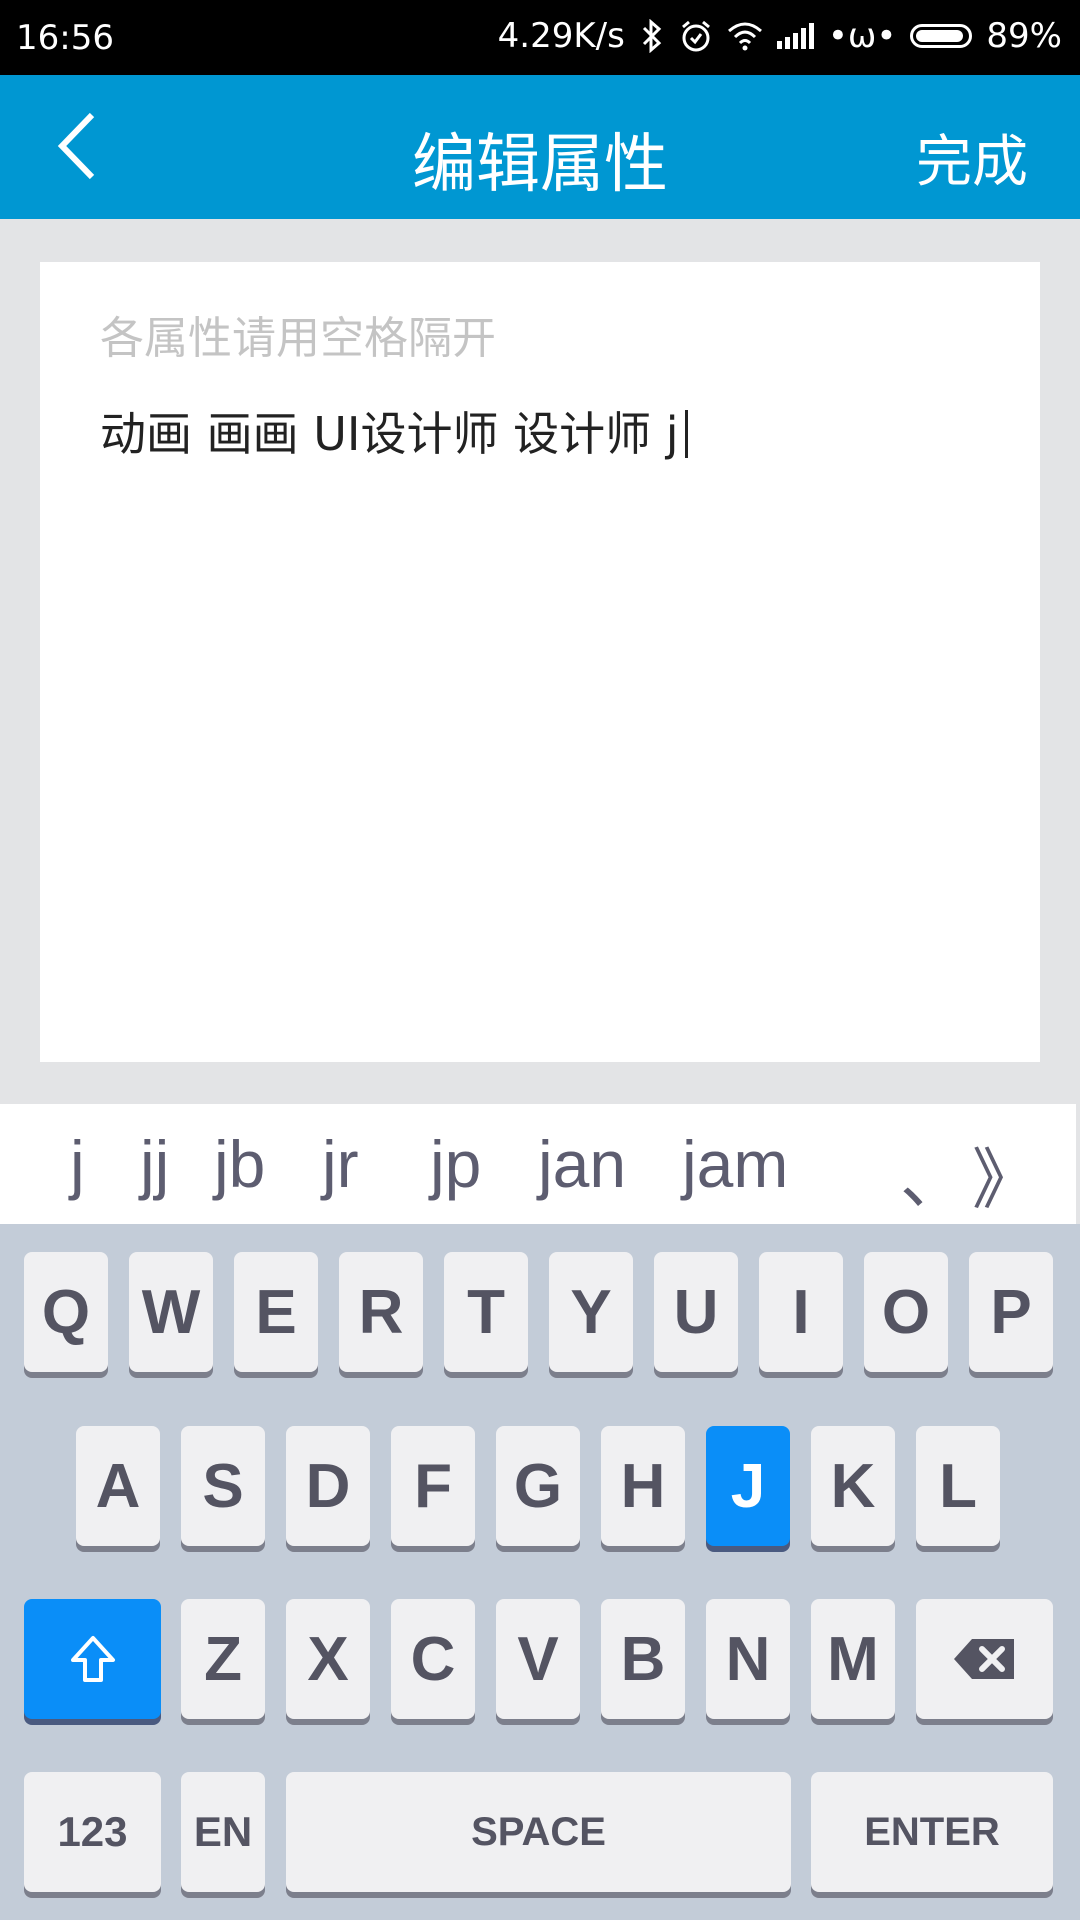 This screenshot has width=1080, height=1920. What do you see at coordinates (239, 1164) in the screenshot?
I see `candidate-item: jb` at bounding box center [239, 1164].